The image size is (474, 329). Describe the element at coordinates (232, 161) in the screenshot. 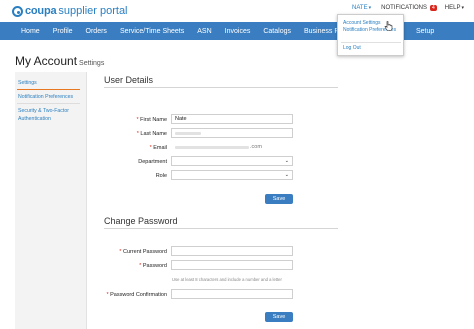

I see `department-select: ⌄` at that location.